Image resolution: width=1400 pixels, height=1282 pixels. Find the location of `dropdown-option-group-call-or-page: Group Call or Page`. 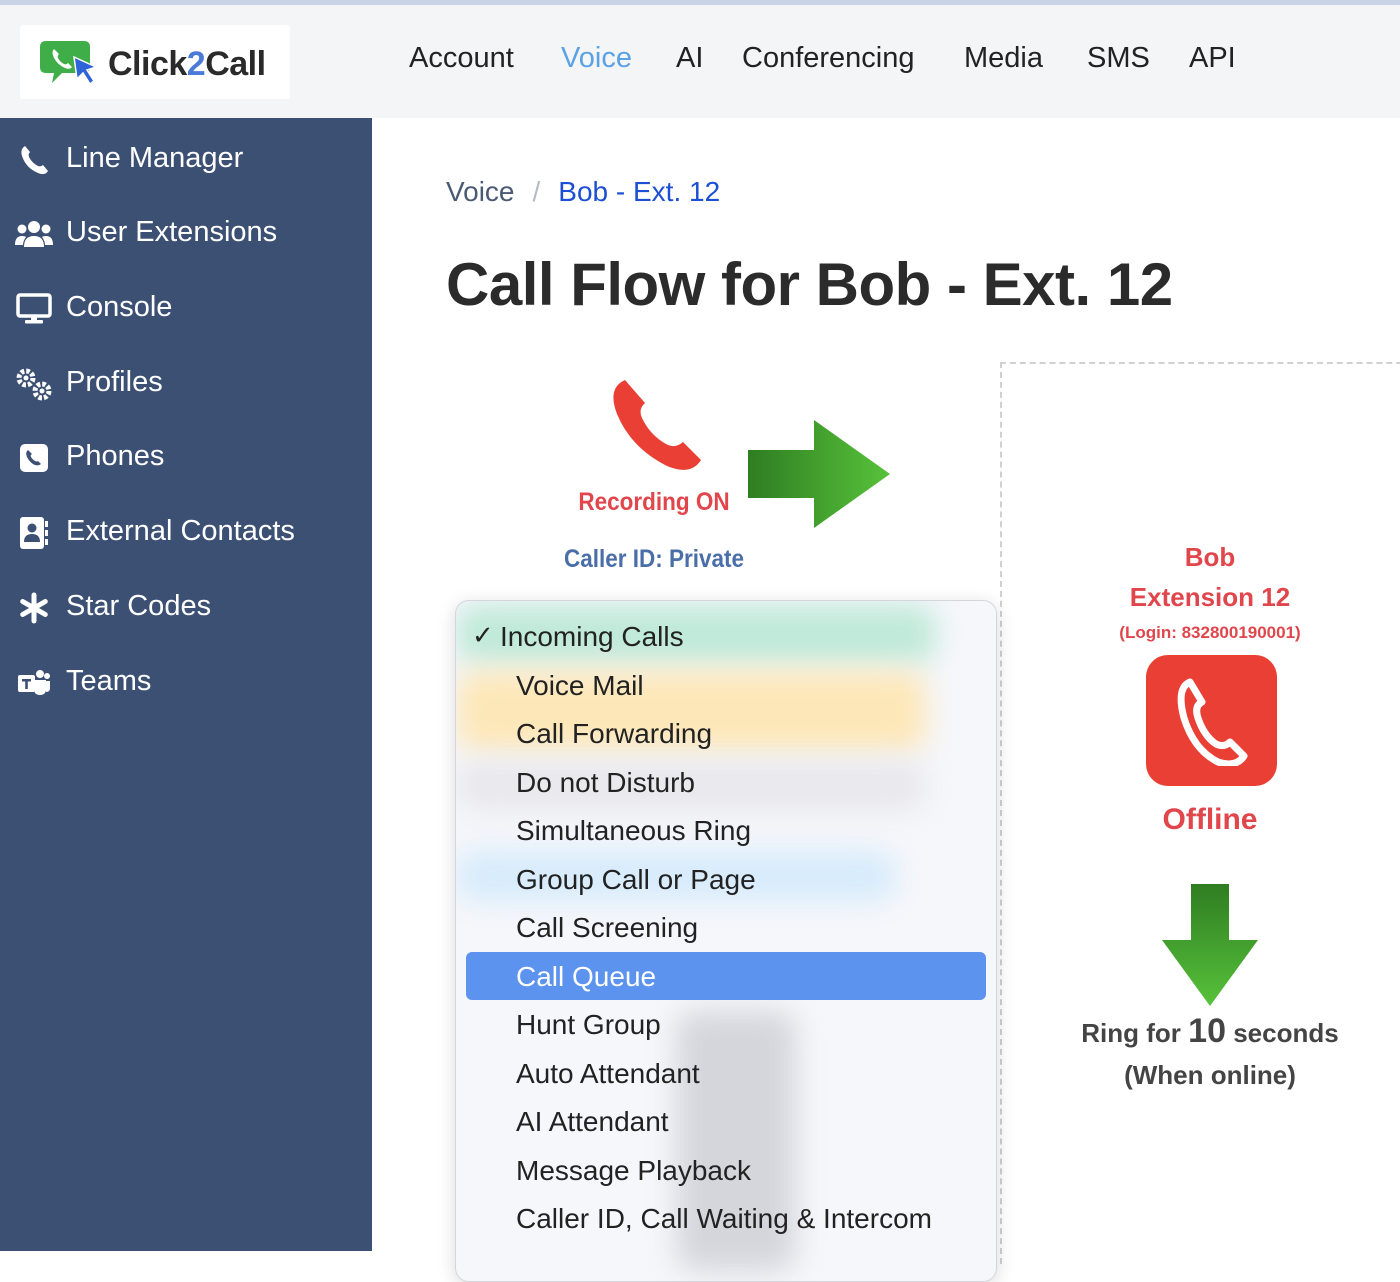

dropdown-option-group-call-or-page: Group Call or Page is located at coordinates (726, 879).